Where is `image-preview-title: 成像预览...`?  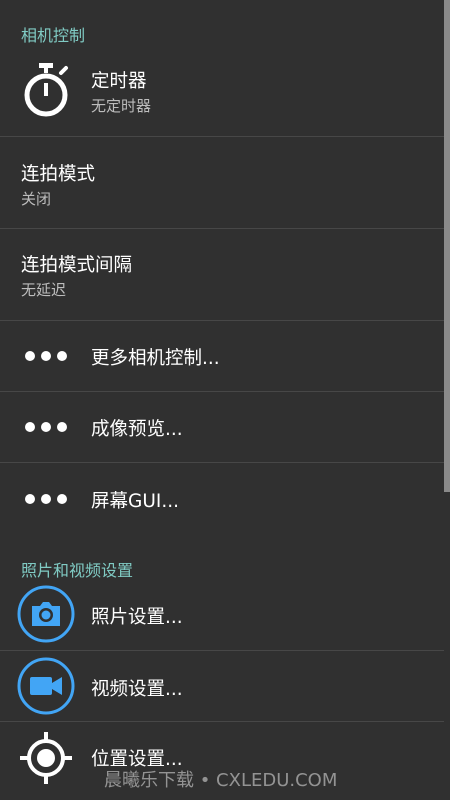
image-preview-title: 成像预览... is located at coordinates (137, 429).